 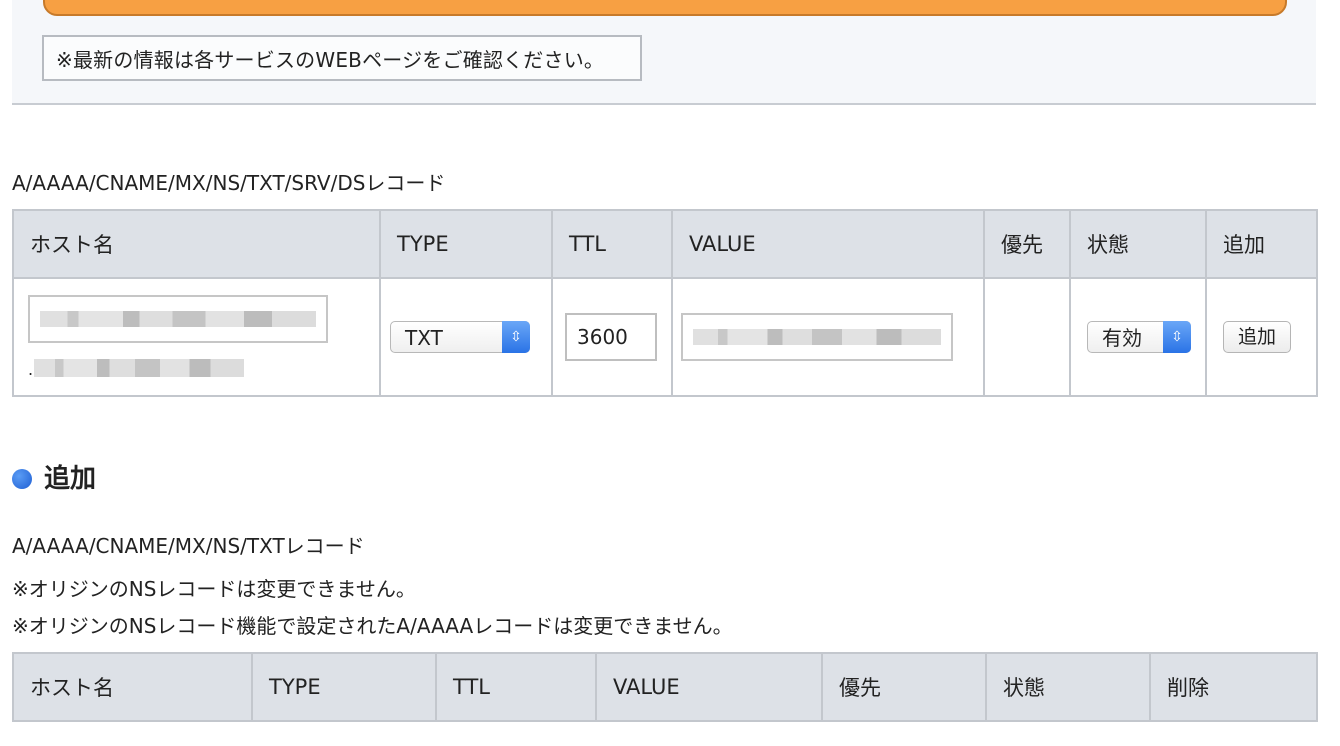 I want to click on add-cell: 追加, so click(x=1261, y=337).